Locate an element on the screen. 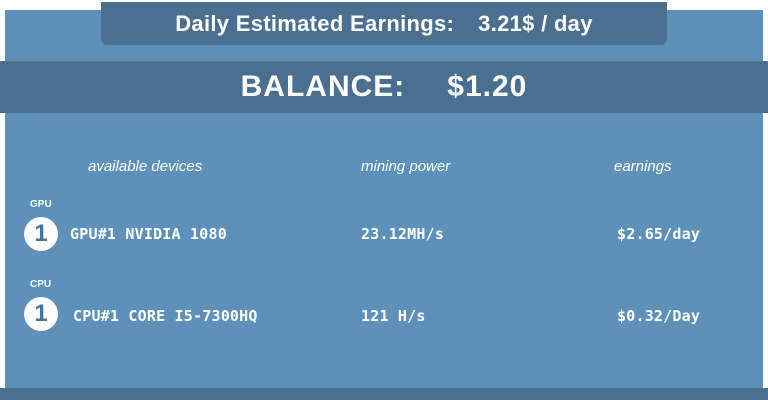 The width and height of the screenshot is (768, 400). daily-earnings-label: Daily Estimated Earnings: is located at coordinates (315, 23).